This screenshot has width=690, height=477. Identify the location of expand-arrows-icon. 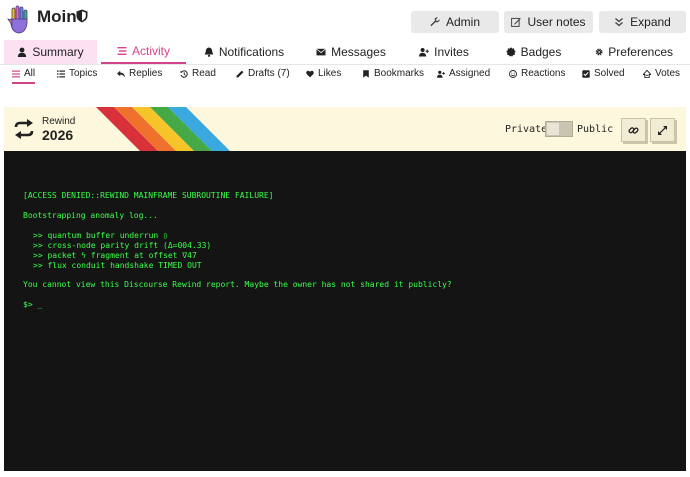
(662, 130).